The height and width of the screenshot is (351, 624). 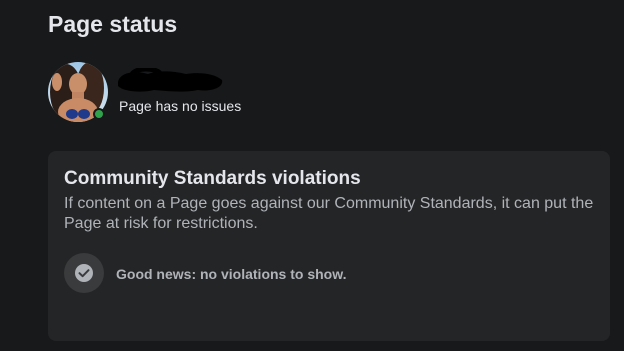 I want to click on violations-status-row: Good news: no violations to show., so click(x=324, y=274).